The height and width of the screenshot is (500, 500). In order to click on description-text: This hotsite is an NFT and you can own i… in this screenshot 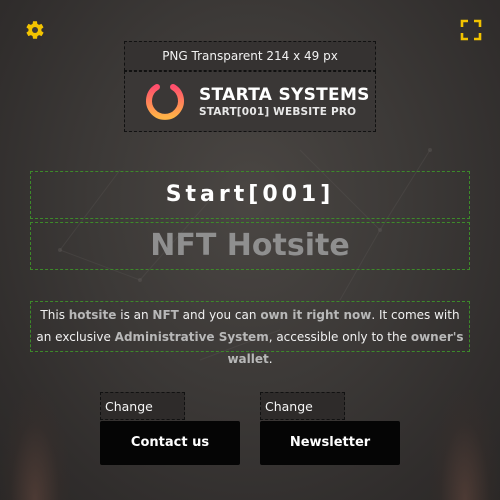, I will do `click(250, 337)`.